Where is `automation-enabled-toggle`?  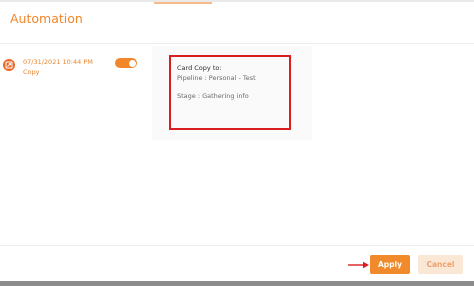 automation-enabled-toggle is located at coordinates (126, 63).